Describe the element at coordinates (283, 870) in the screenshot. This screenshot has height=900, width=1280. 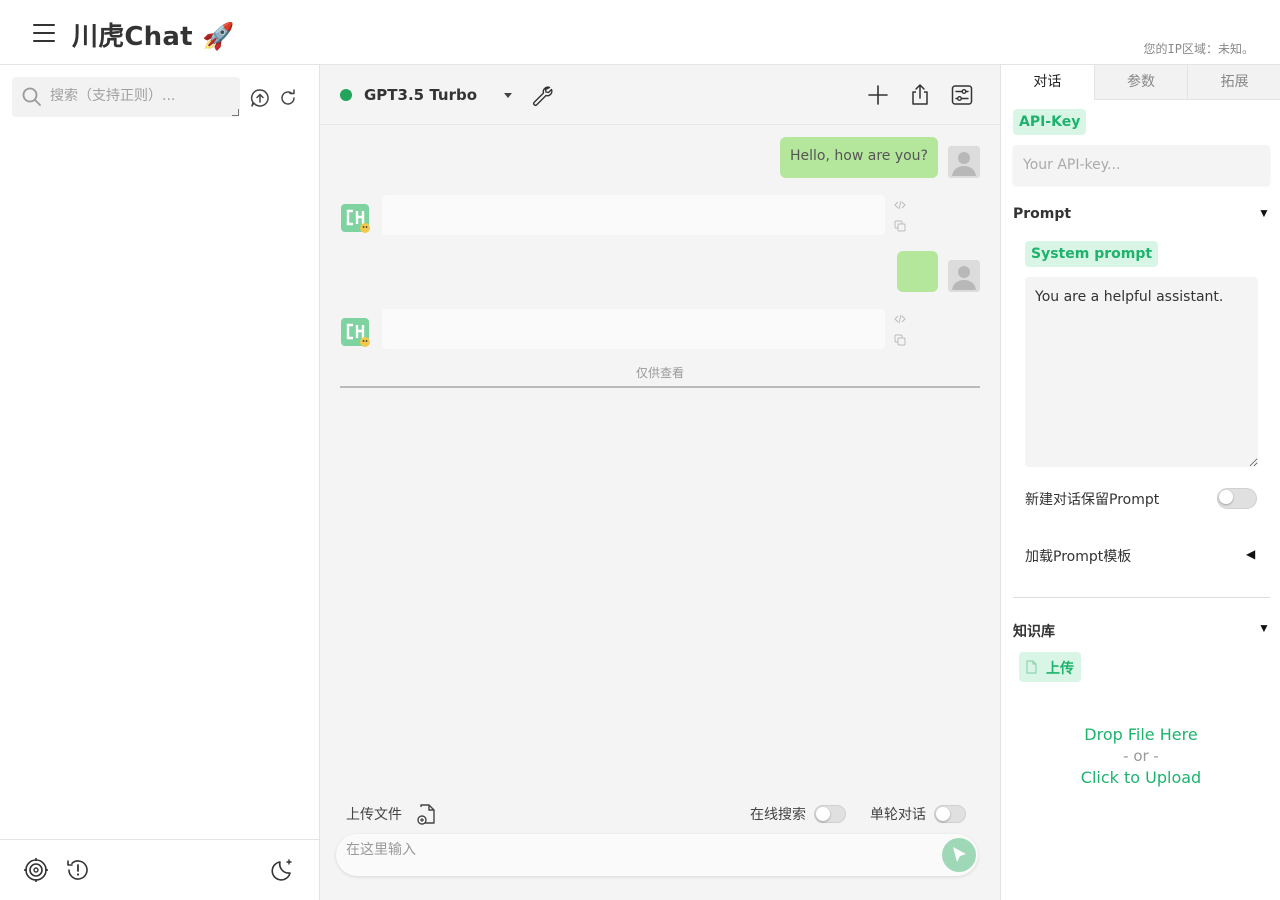
I see `dark-mode-moon-icon` at that location.